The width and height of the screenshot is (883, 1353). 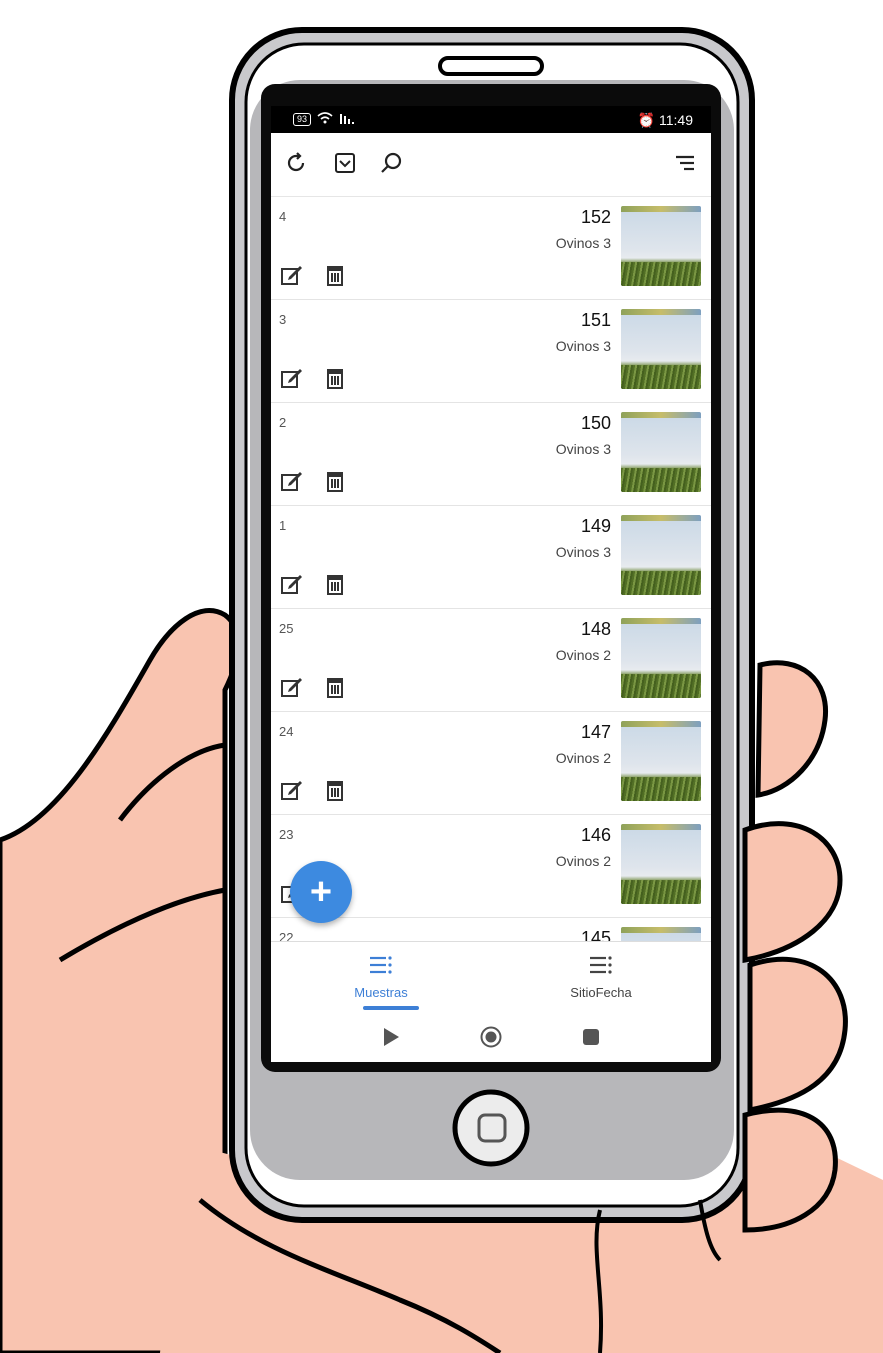 What do you see at coordinates (595, 526) in the screenshot?
I see `sample-title: 149` at bounding box center [595, 526].